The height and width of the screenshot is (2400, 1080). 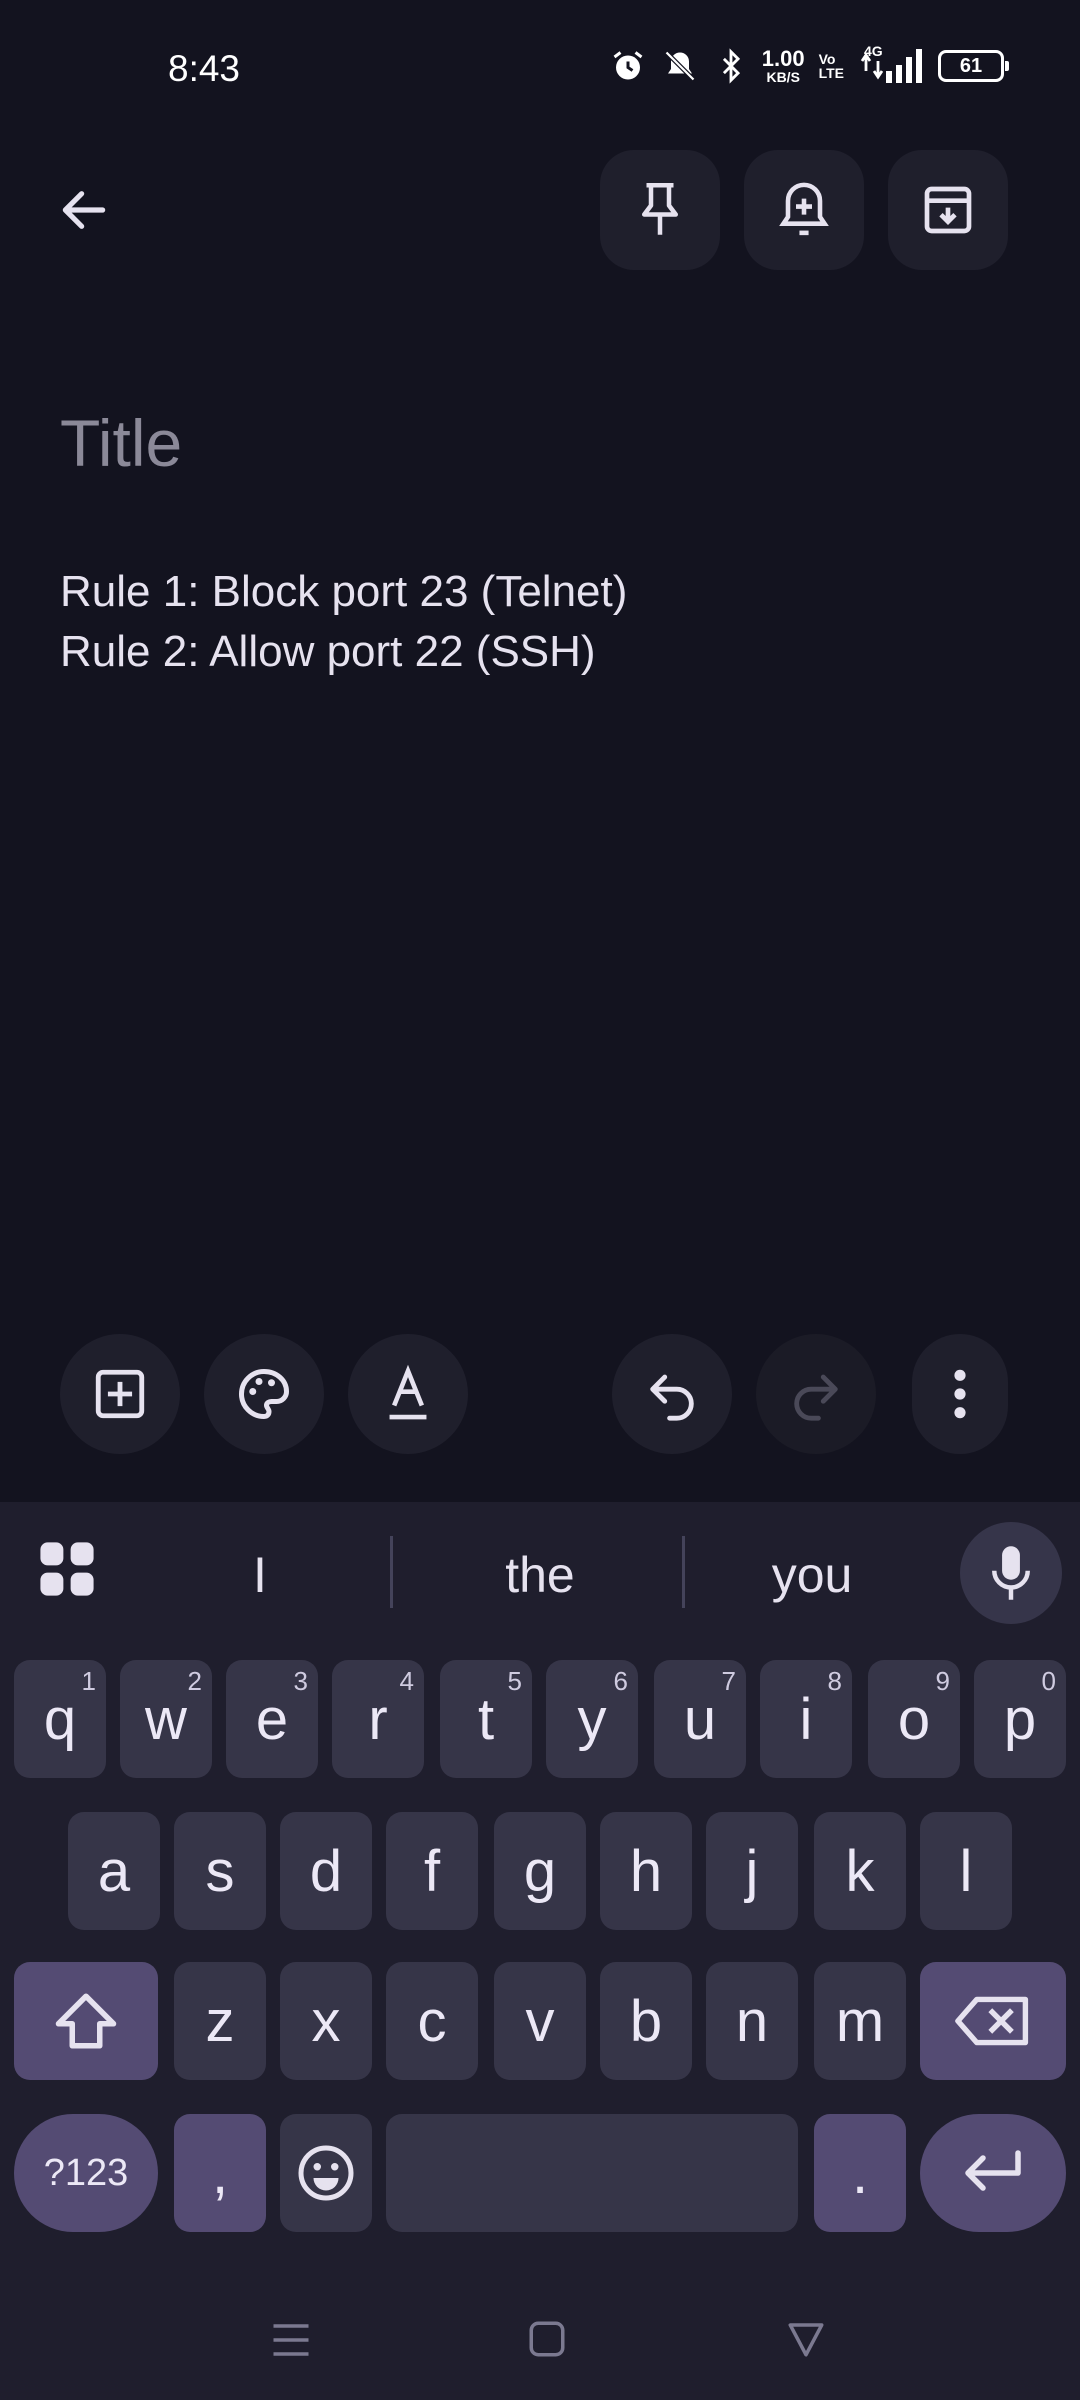 I want to click on key-label: i, so click(x=806, y=1719).